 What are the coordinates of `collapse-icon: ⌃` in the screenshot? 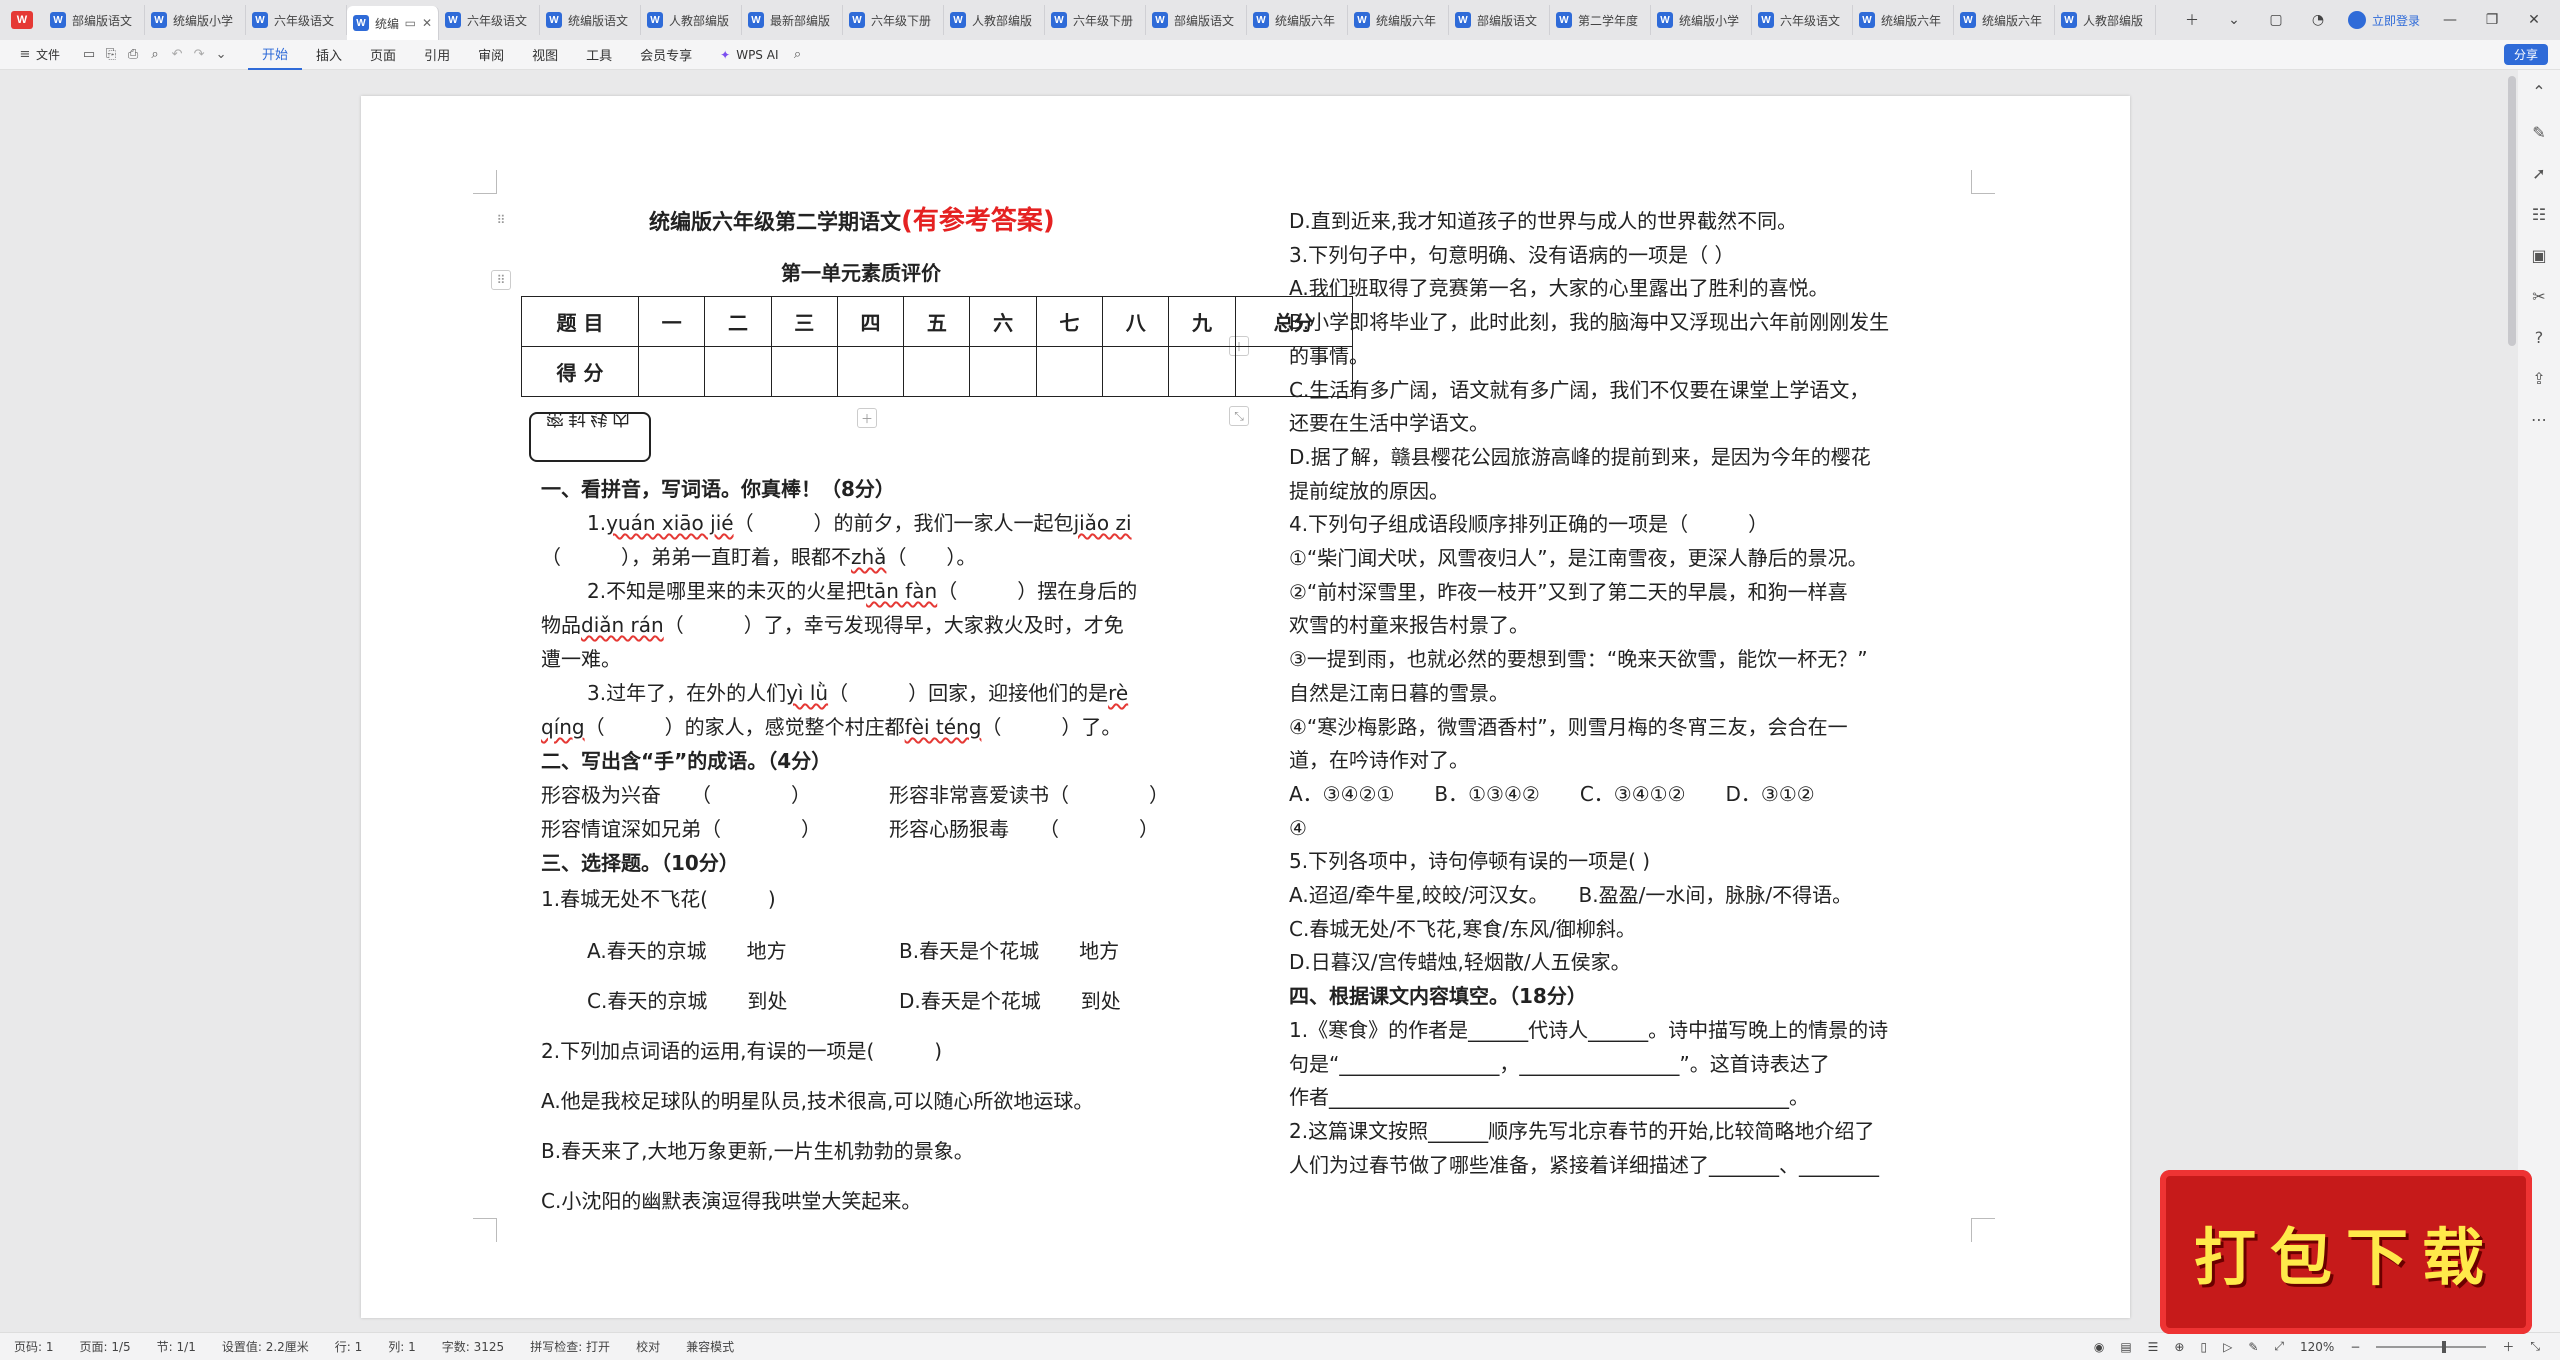 It's located at (2539, 91).